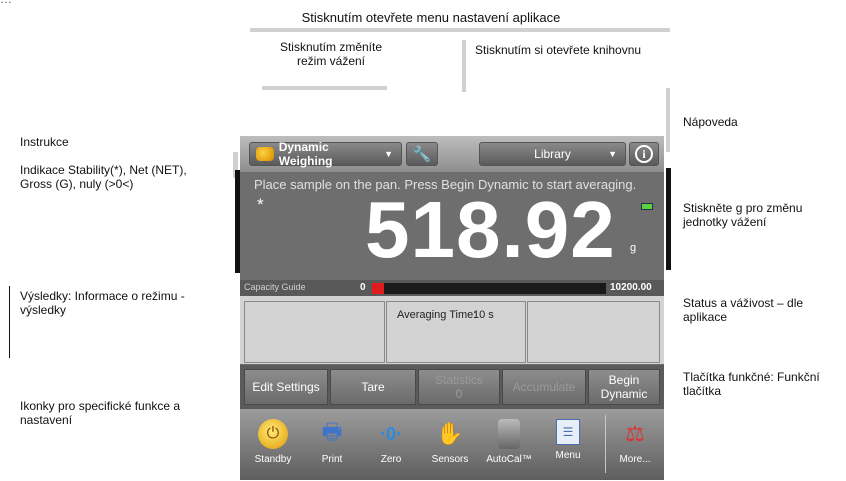  I want to click on results-pointer, so click(9, 322).